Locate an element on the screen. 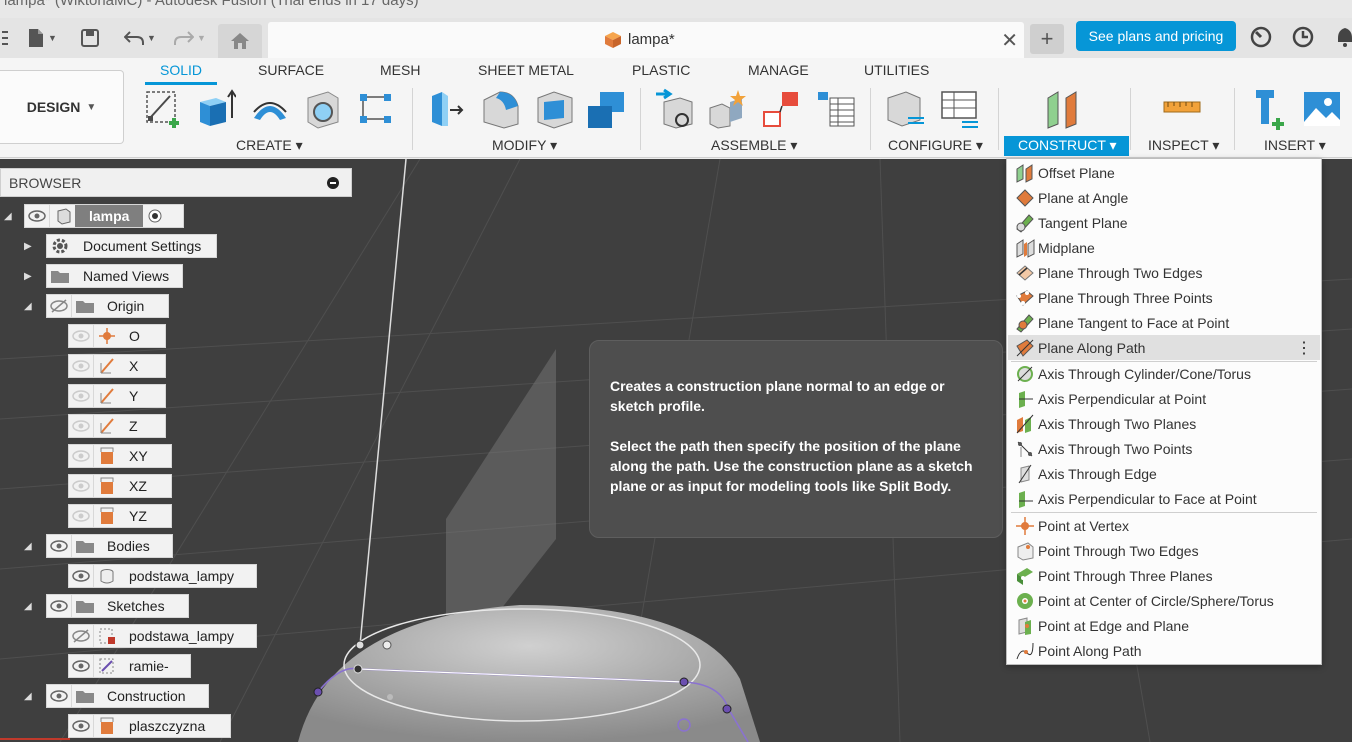 This screenshot has height=742, width=1352. tab-mesh: MESH is located at coordinates (400, 70).